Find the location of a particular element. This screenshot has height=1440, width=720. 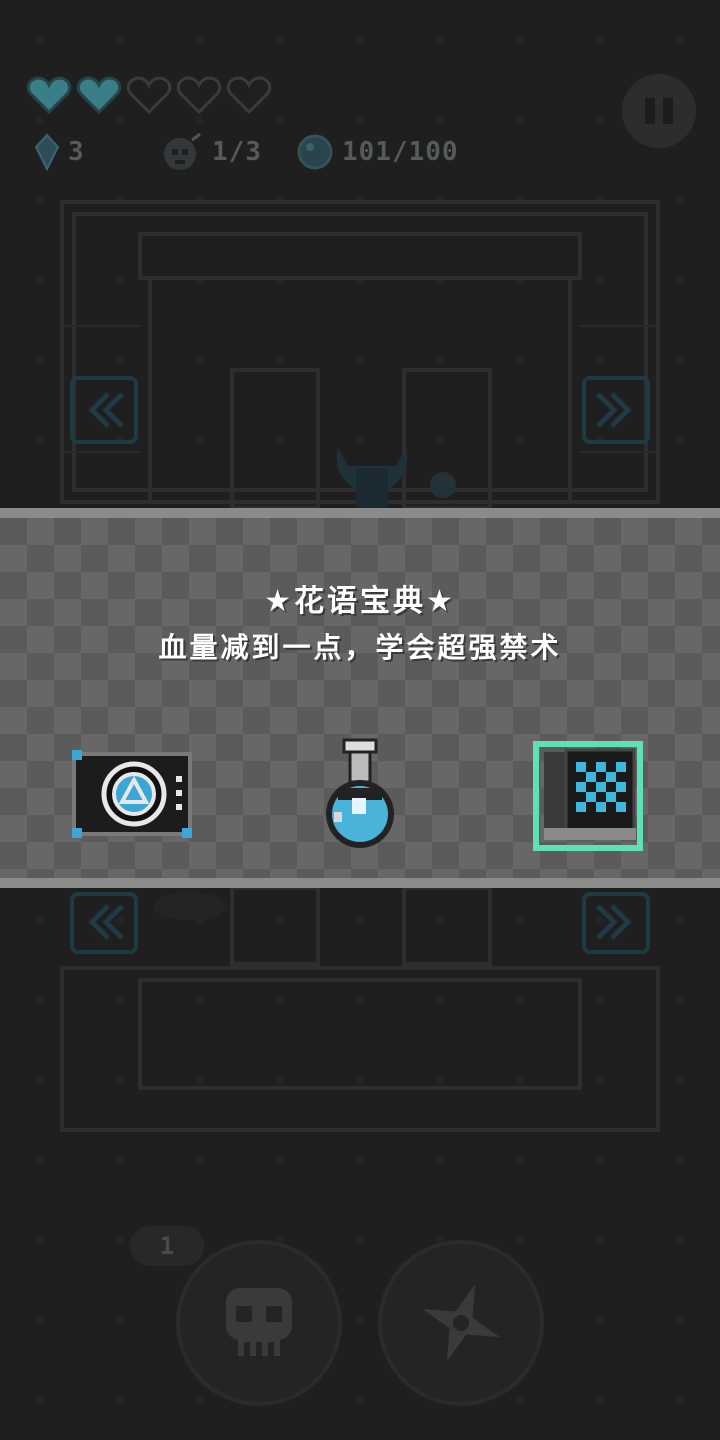

health-hearts is located at coordinates (149, 95).